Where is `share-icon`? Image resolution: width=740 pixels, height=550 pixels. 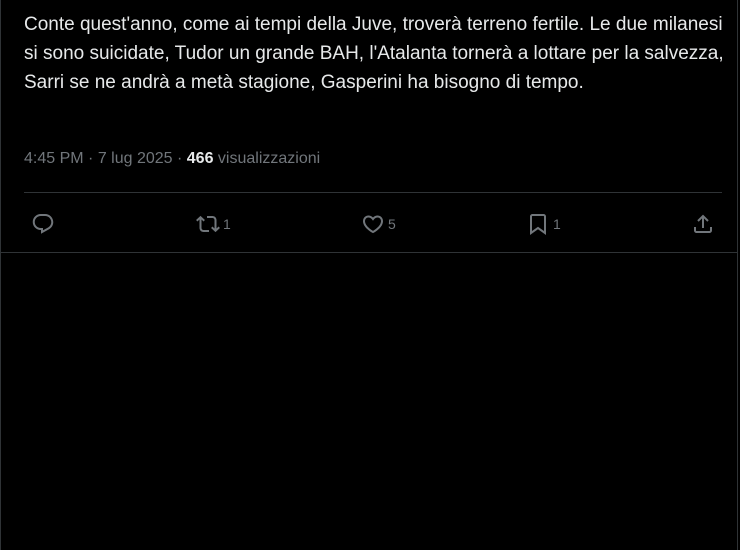
share-icon is located at coordinates (703, 223).